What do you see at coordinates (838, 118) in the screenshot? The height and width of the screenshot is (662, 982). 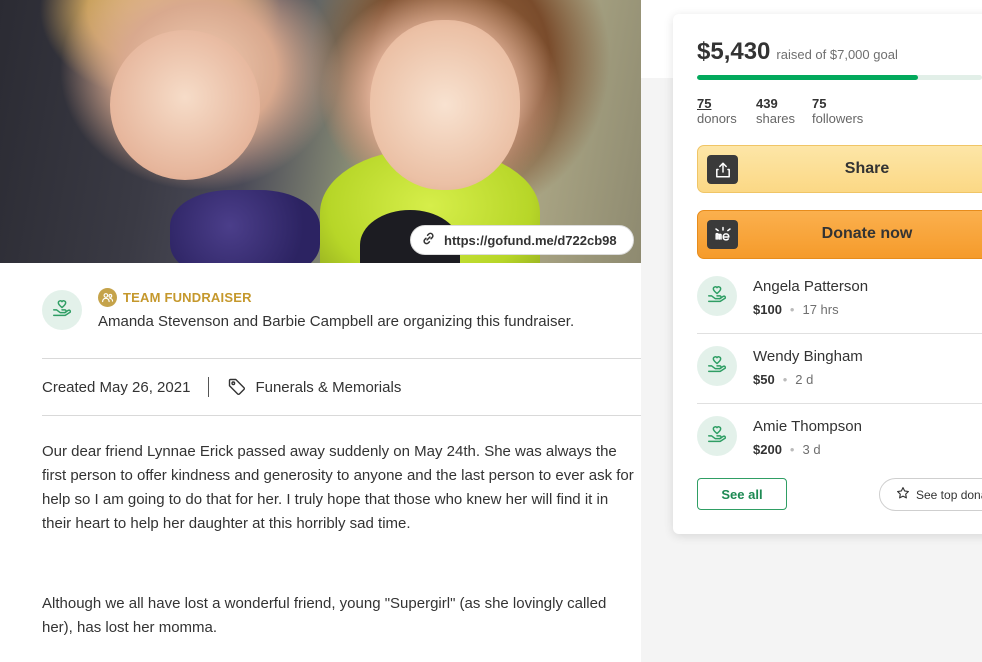 I see `stat-followers-label: followers` at bounding box center [838, 118].